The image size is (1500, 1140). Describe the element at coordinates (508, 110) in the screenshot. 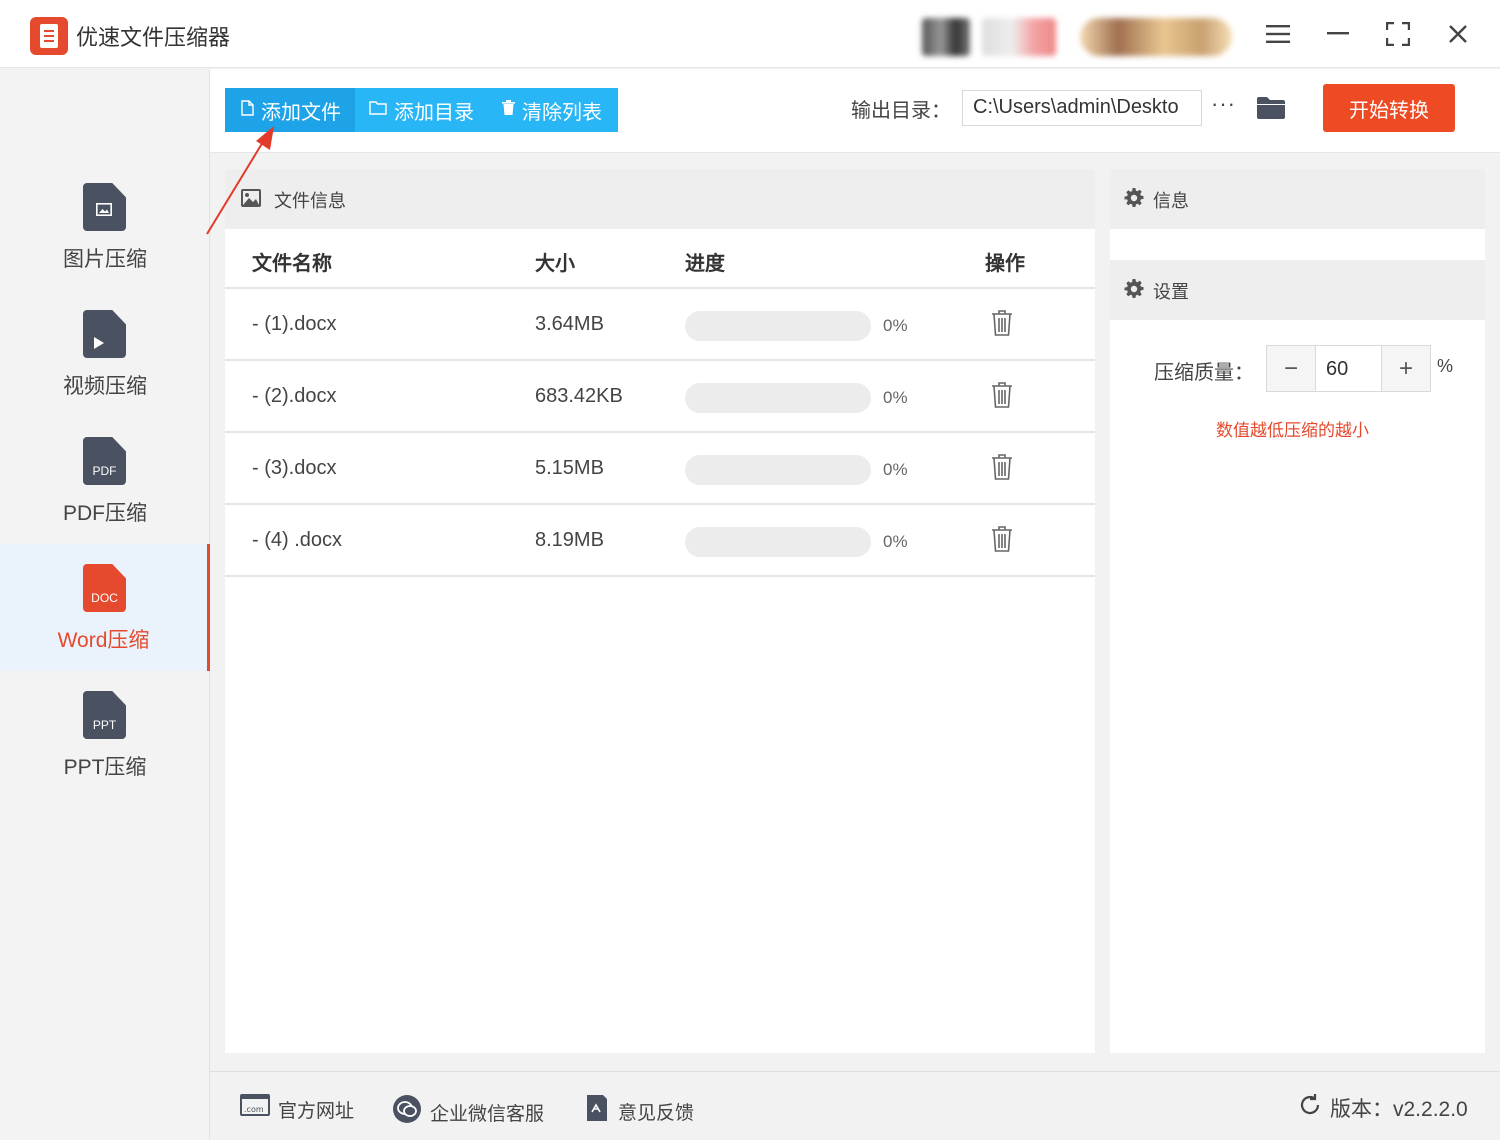

I see `trash-icon` at that location.